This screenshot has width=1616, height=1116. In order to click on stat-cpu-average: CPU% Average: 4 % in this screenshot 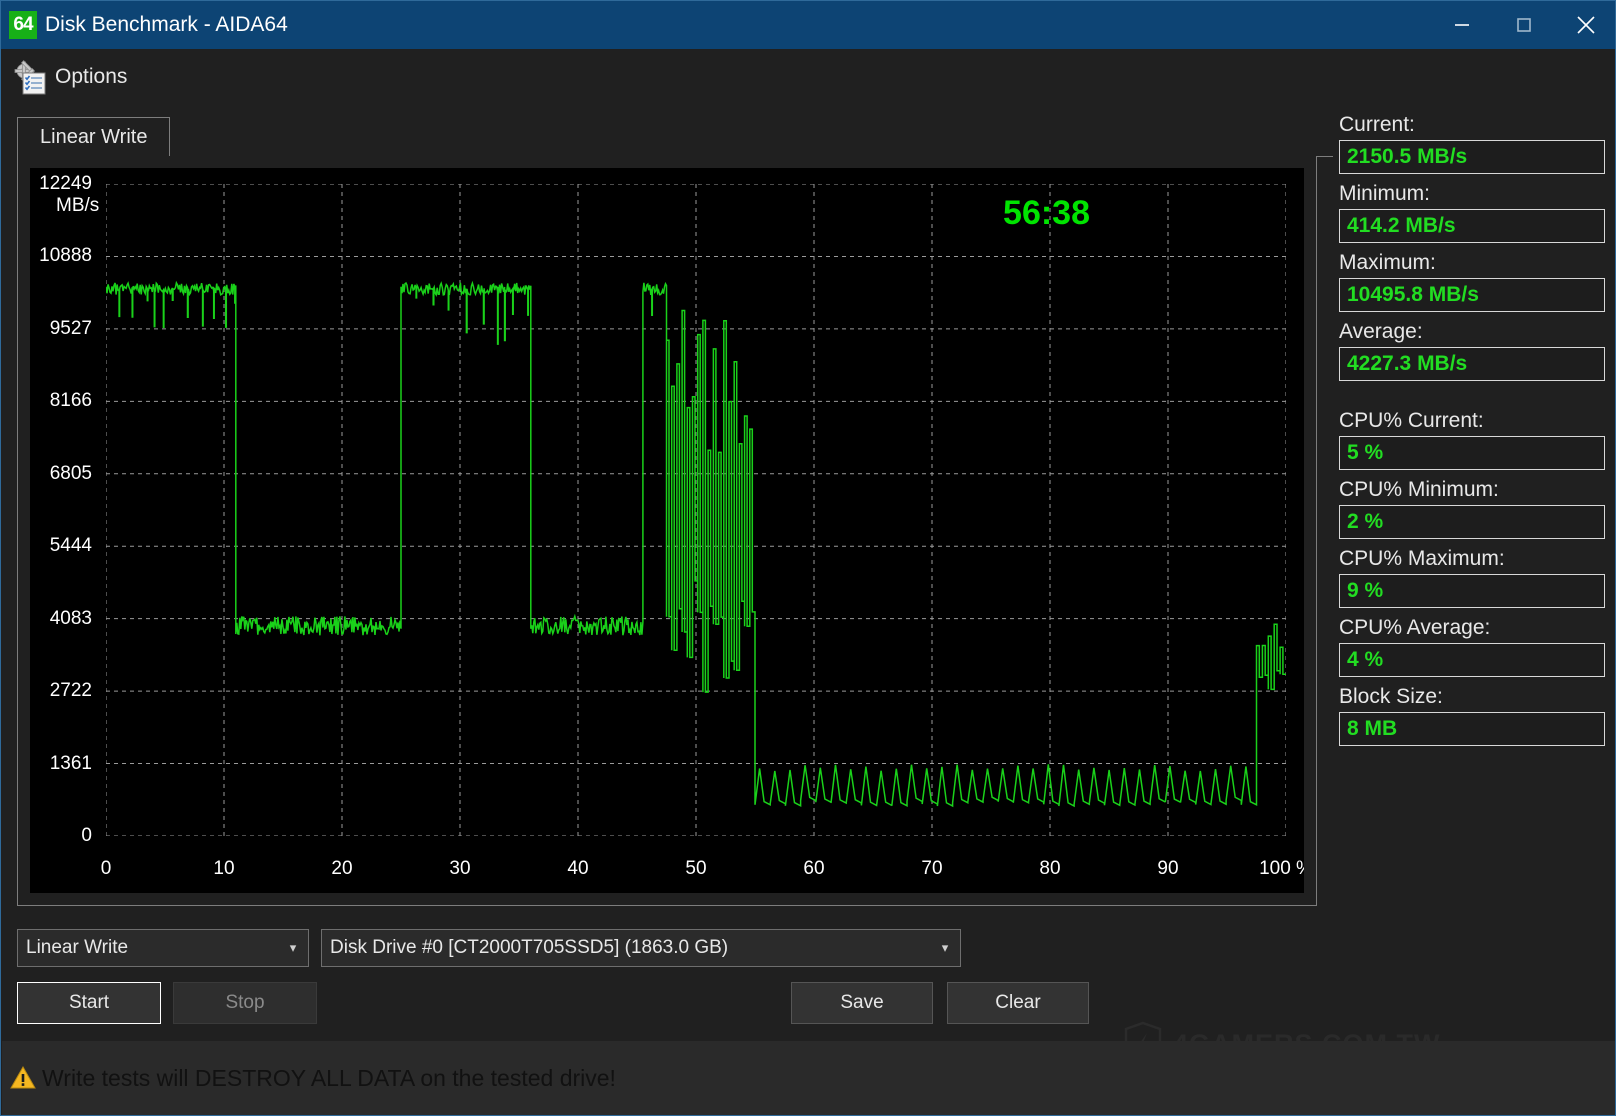, I will do `click(1472, 646)`.